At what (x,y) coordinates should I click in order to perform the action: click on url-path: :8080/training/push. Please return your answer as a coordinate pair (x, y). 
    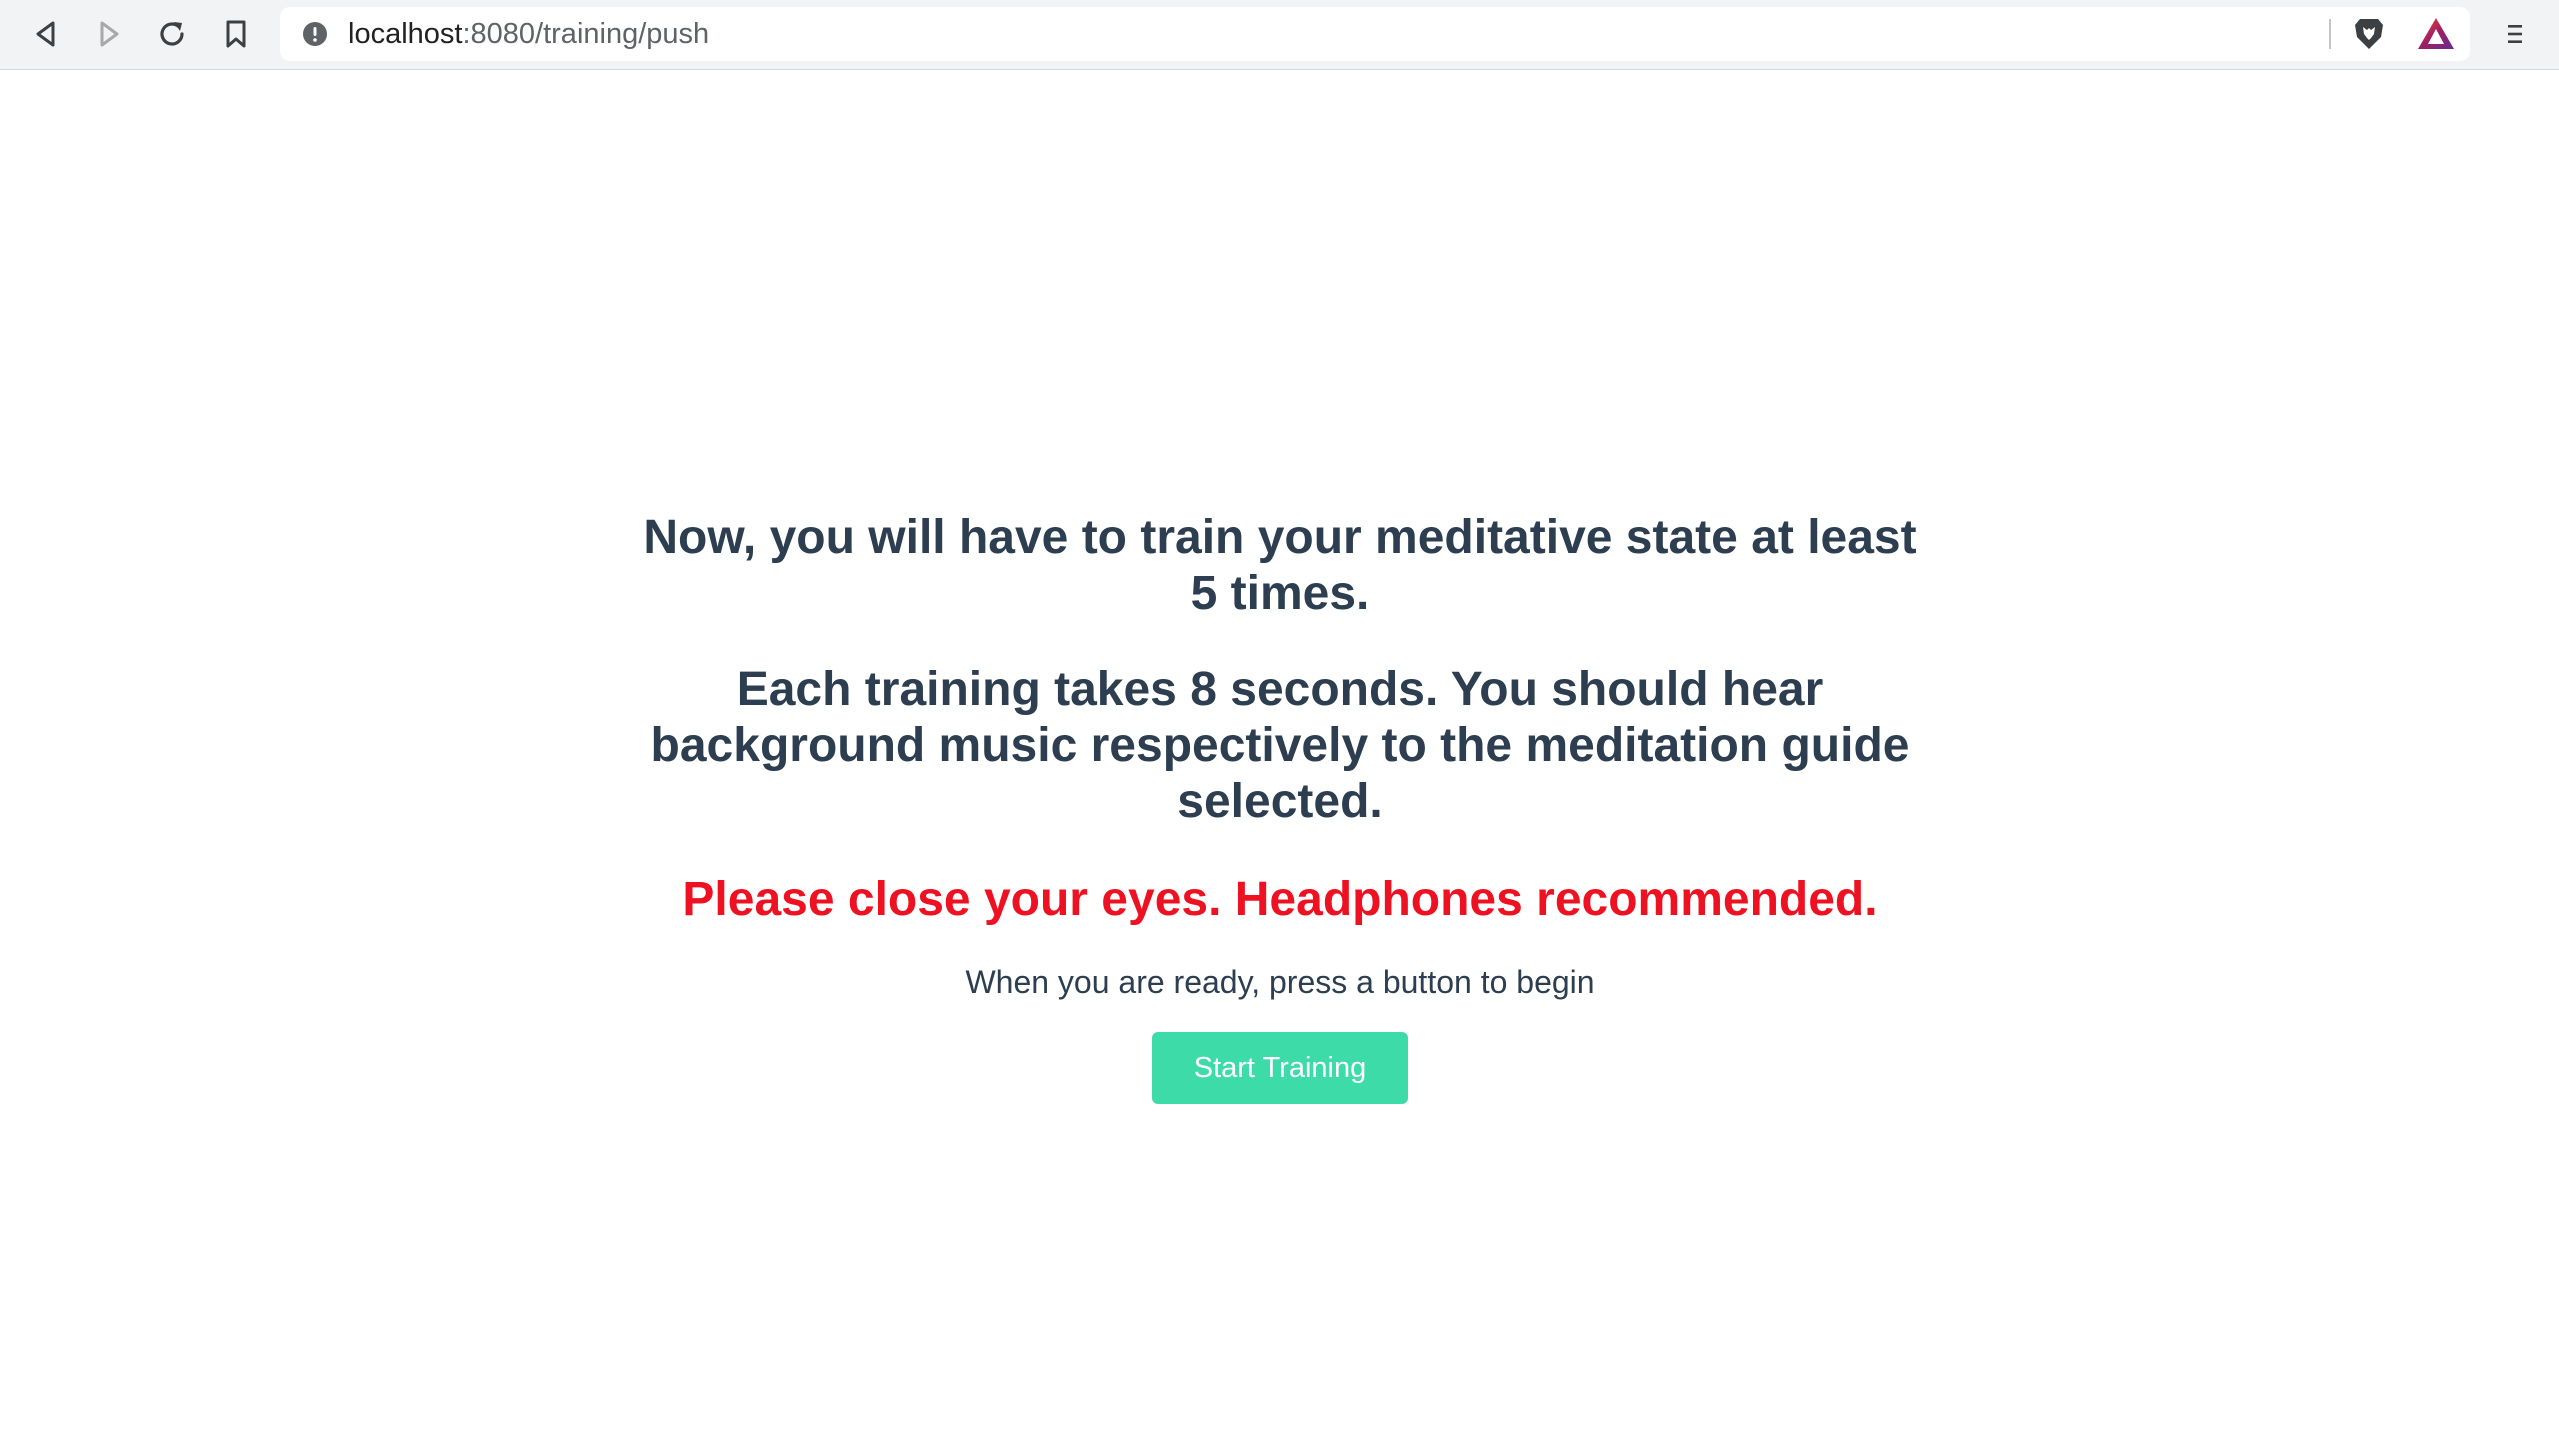
    Looking at the image, I should click on (586, 34).